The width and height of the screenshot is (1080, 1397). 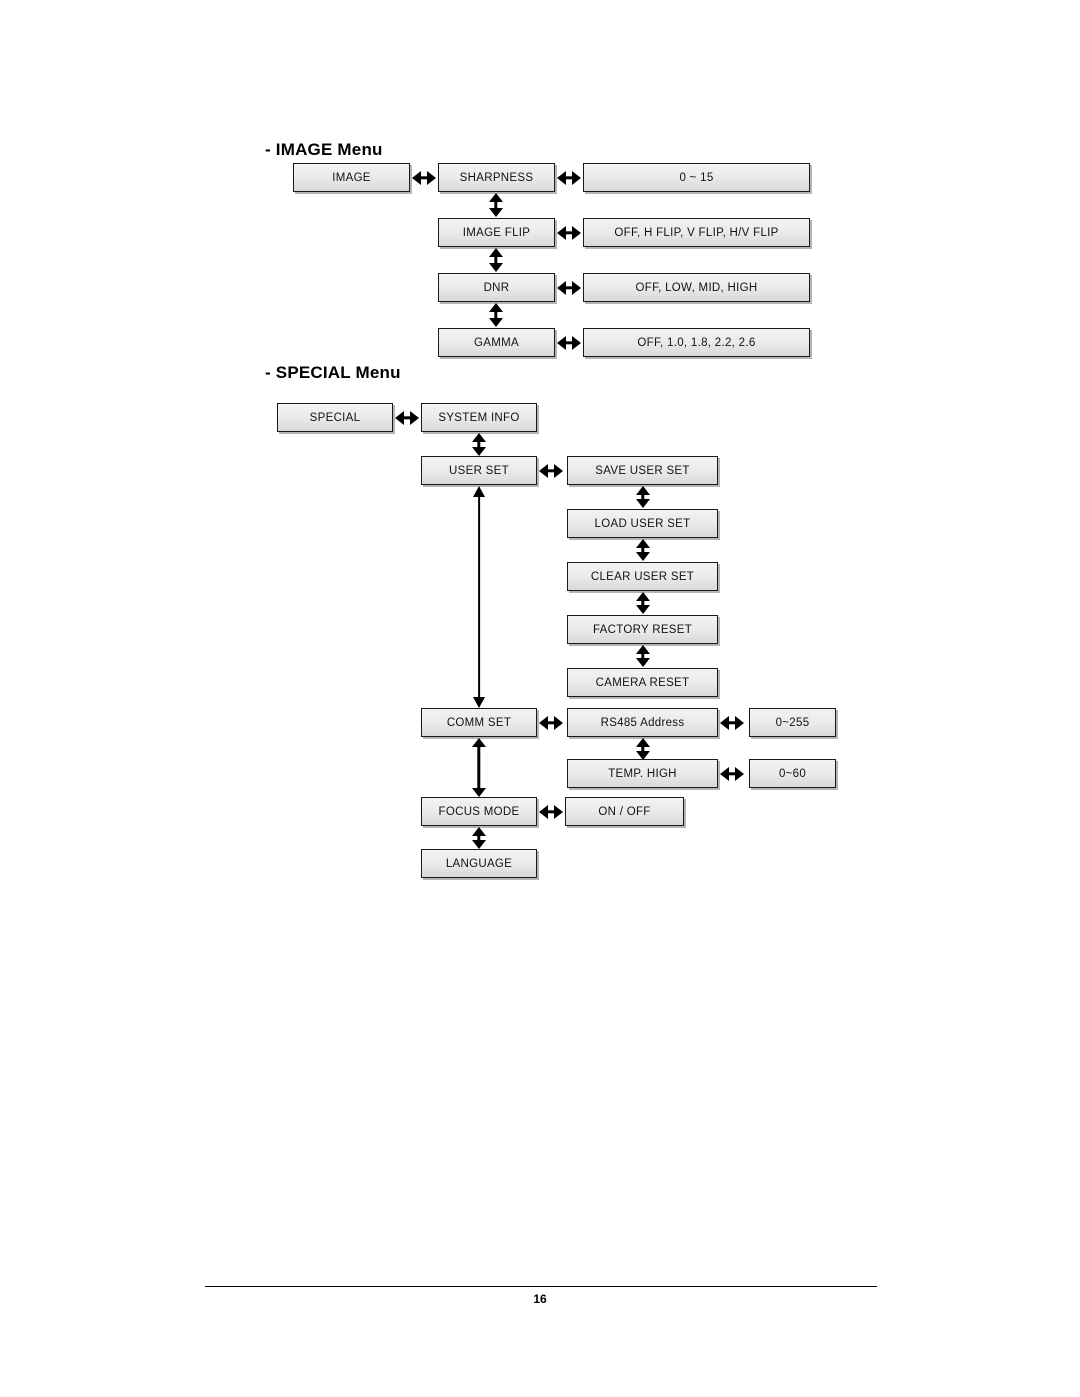 What do you see at coordinates (551, 723) in the screenshot?
I see `arrow-comm-set-to-rs485-address` at bounding box center [551, 723].